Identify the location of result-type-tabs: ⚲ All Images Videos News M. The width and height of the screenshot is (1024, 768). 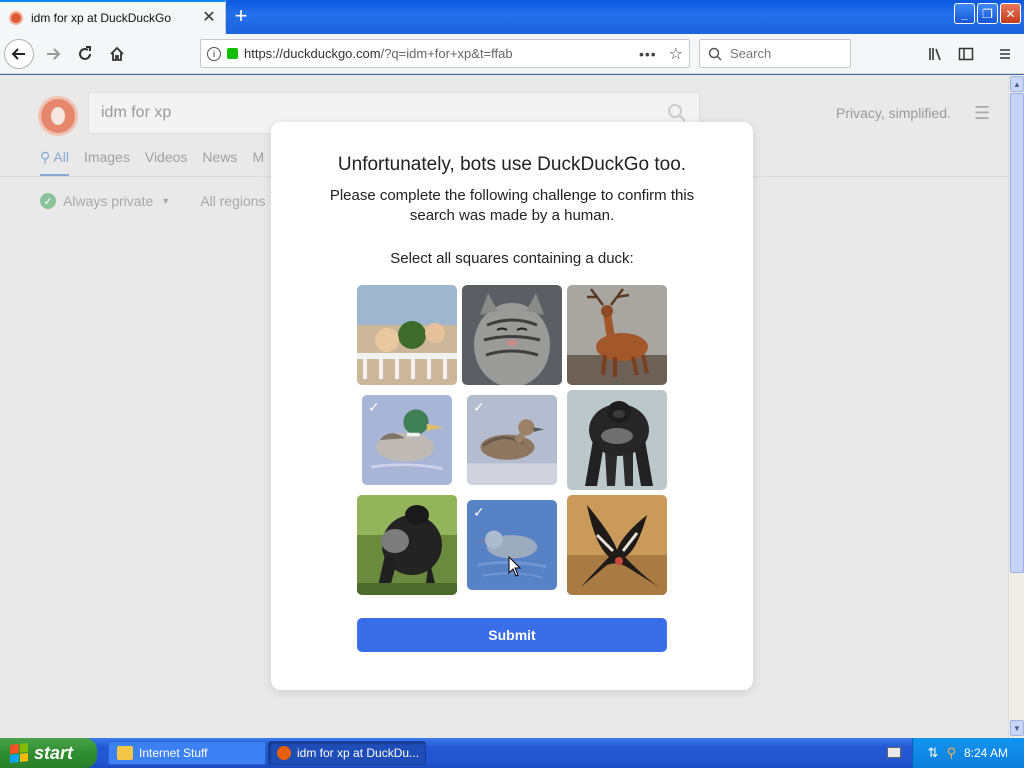
(159, 162).